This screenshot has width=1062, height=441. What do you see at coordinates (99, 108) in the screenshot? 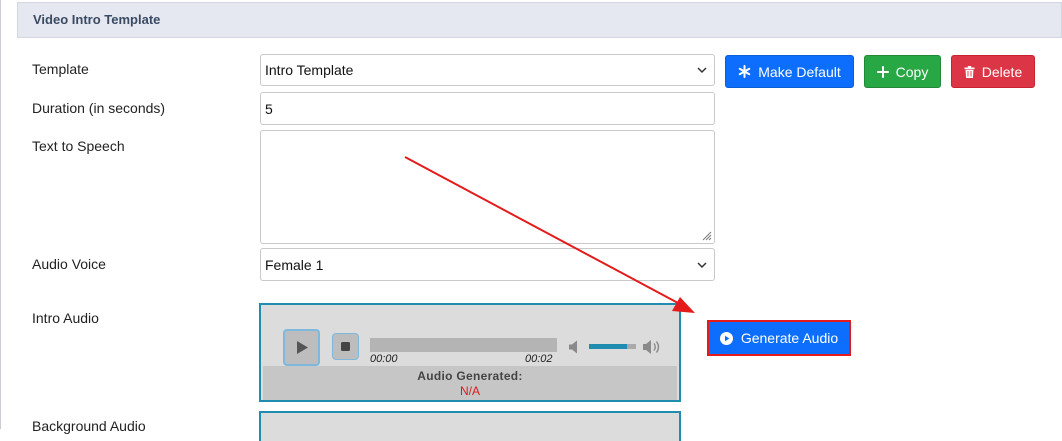
I see `duration-label: Duration (in seconds)` at bounding box center [99, 108].